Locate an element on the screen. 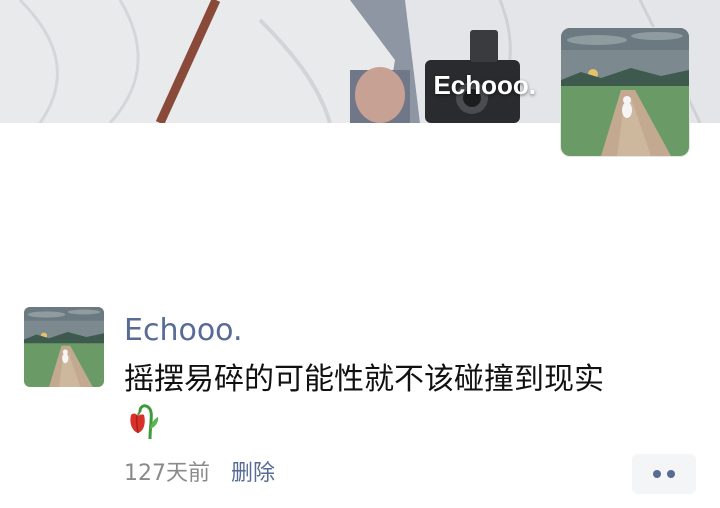  delete-post-link: 删除 is located at coordinates (253, 474).